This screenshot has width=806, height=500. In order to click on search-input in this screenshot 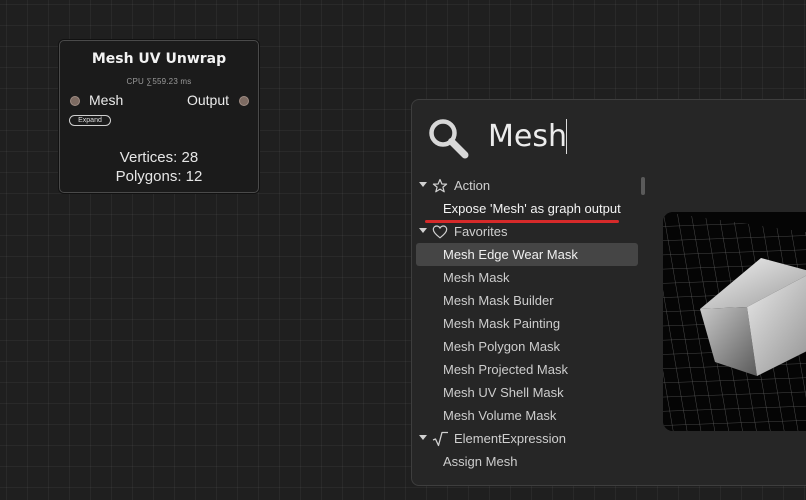, I will do `click(647, 136)`.